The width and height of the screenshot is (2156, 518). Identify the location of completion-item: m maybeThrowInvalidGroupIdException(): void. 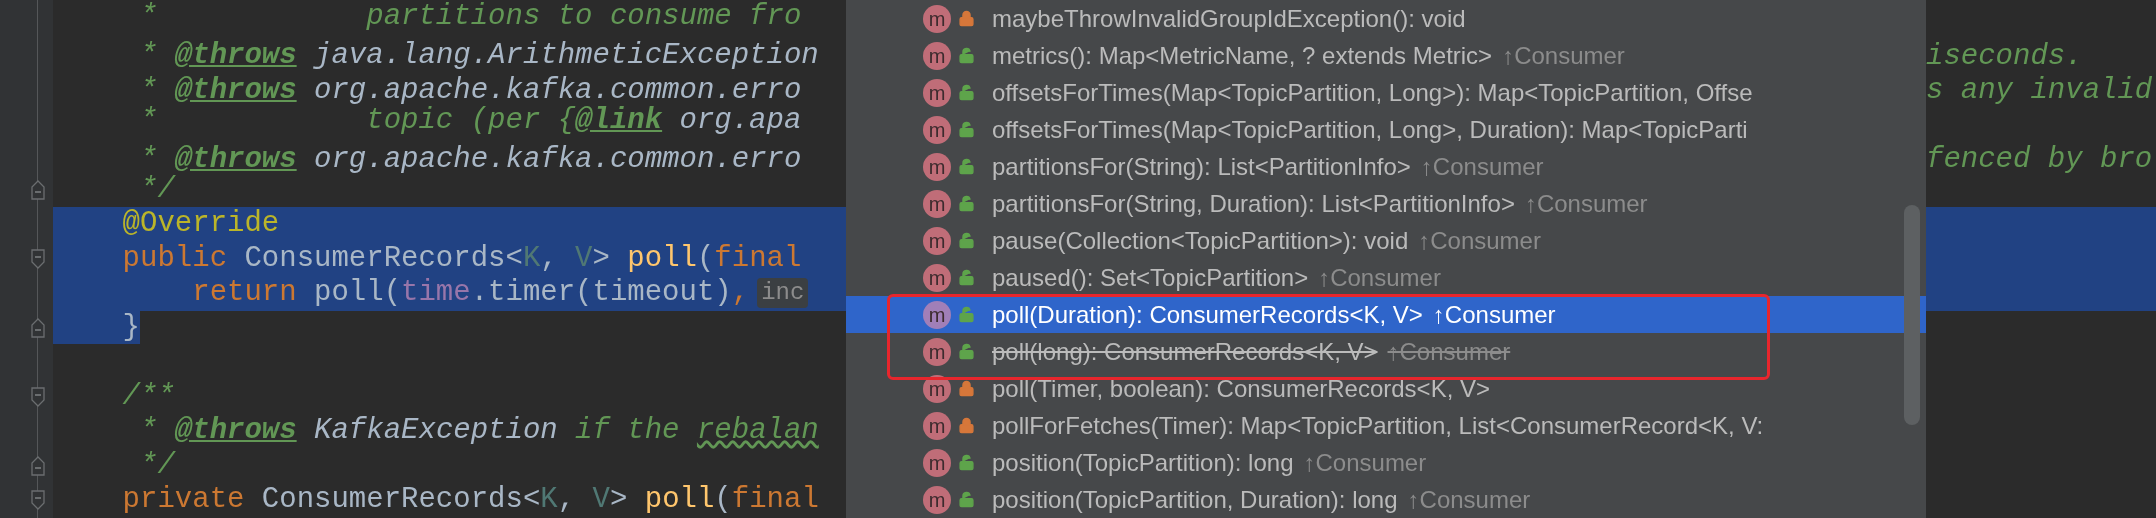
(1386, 18).